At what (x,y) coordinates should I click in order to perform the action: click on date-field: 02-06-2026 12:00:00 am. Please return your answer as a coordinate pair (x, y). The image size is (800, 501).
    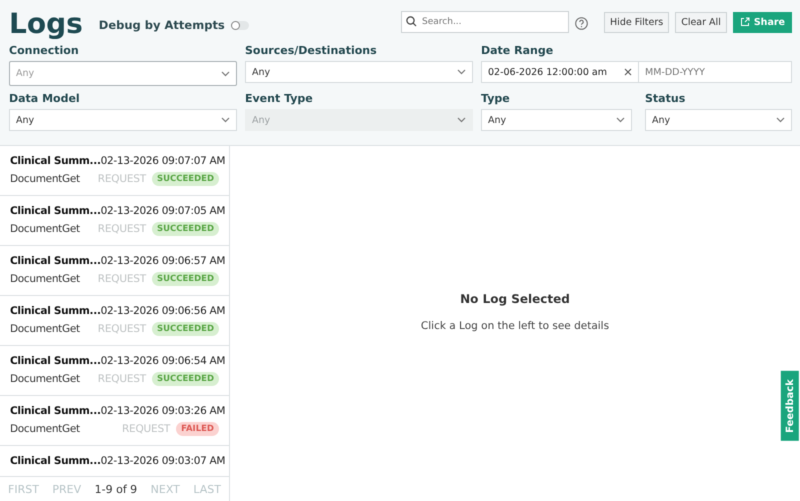
    Looking at the image, I should click on (560, 72).